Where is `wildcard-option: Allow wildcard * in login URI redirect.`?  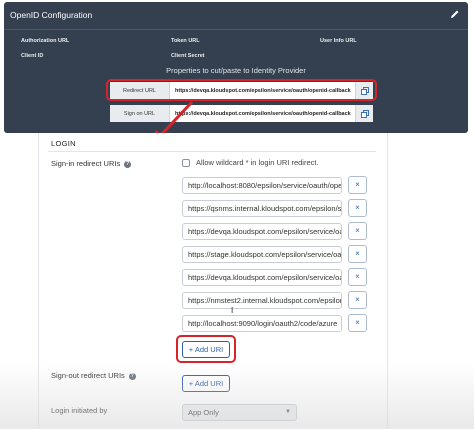
wildcard-option: Allow wildcard * in login URI redirect. is located at coordinates (250, 162).